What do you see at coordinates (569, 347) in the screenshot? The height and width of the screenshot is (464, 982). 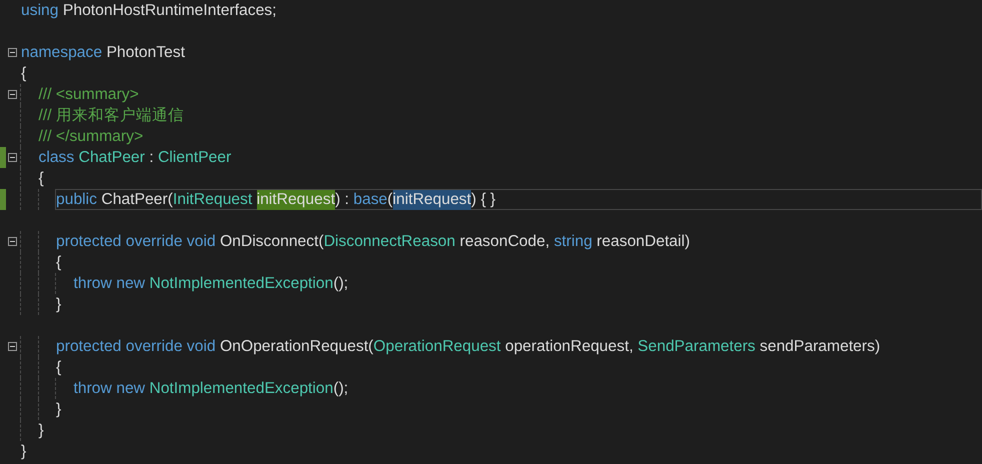 I see `code-text: operationRequest,` at bounding box center [569, 347].